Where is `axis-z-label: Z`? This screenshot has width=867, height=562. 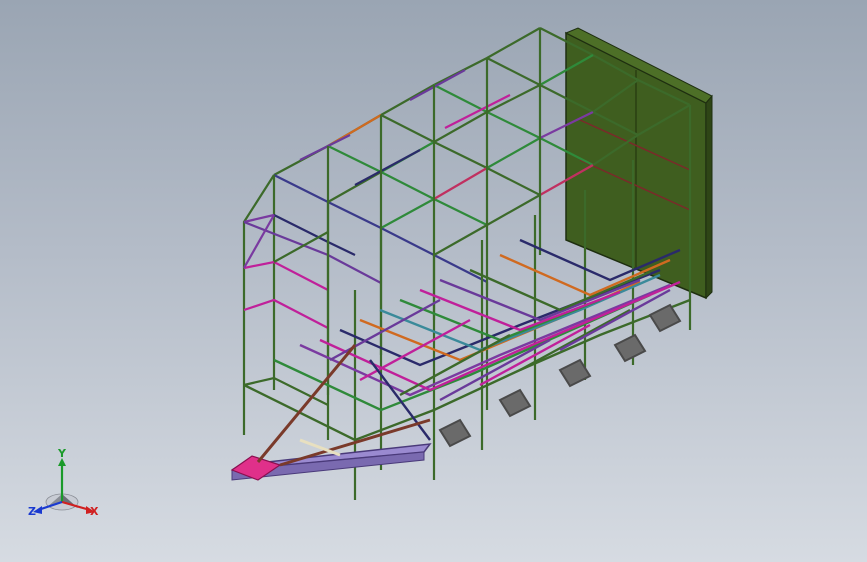 axis-z-label: Z is located at coordinates (32, 511).